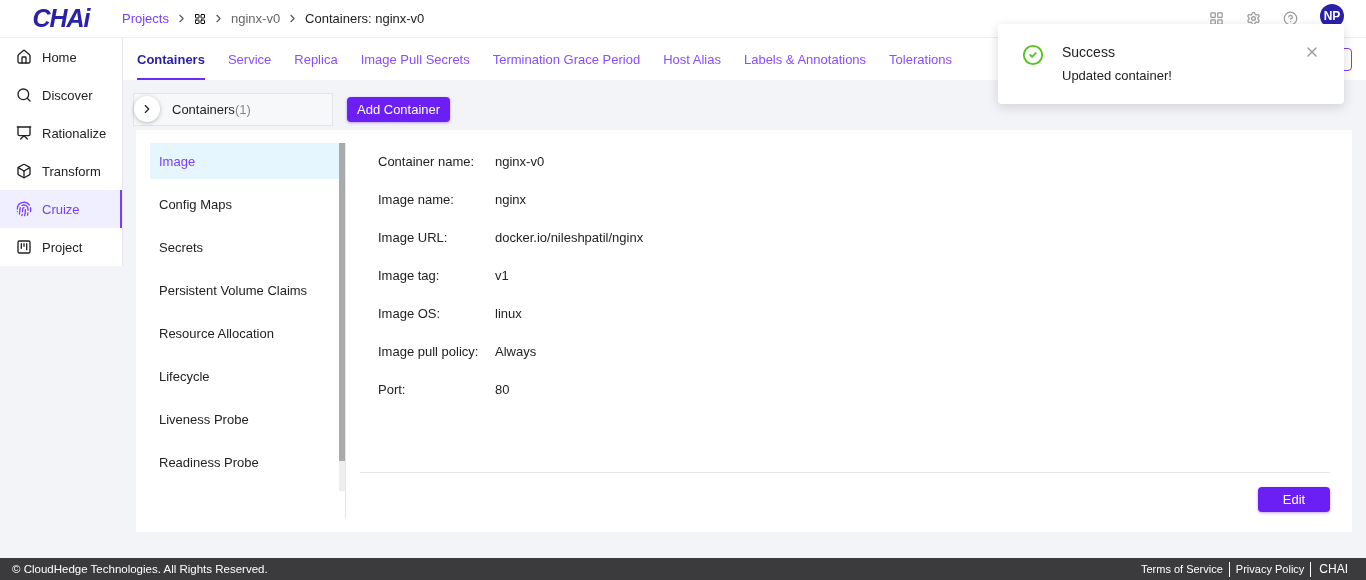 The width and height of the screenshot is (1366, 580). I want to click on container-selector: Containers(1), so click(233, 109).